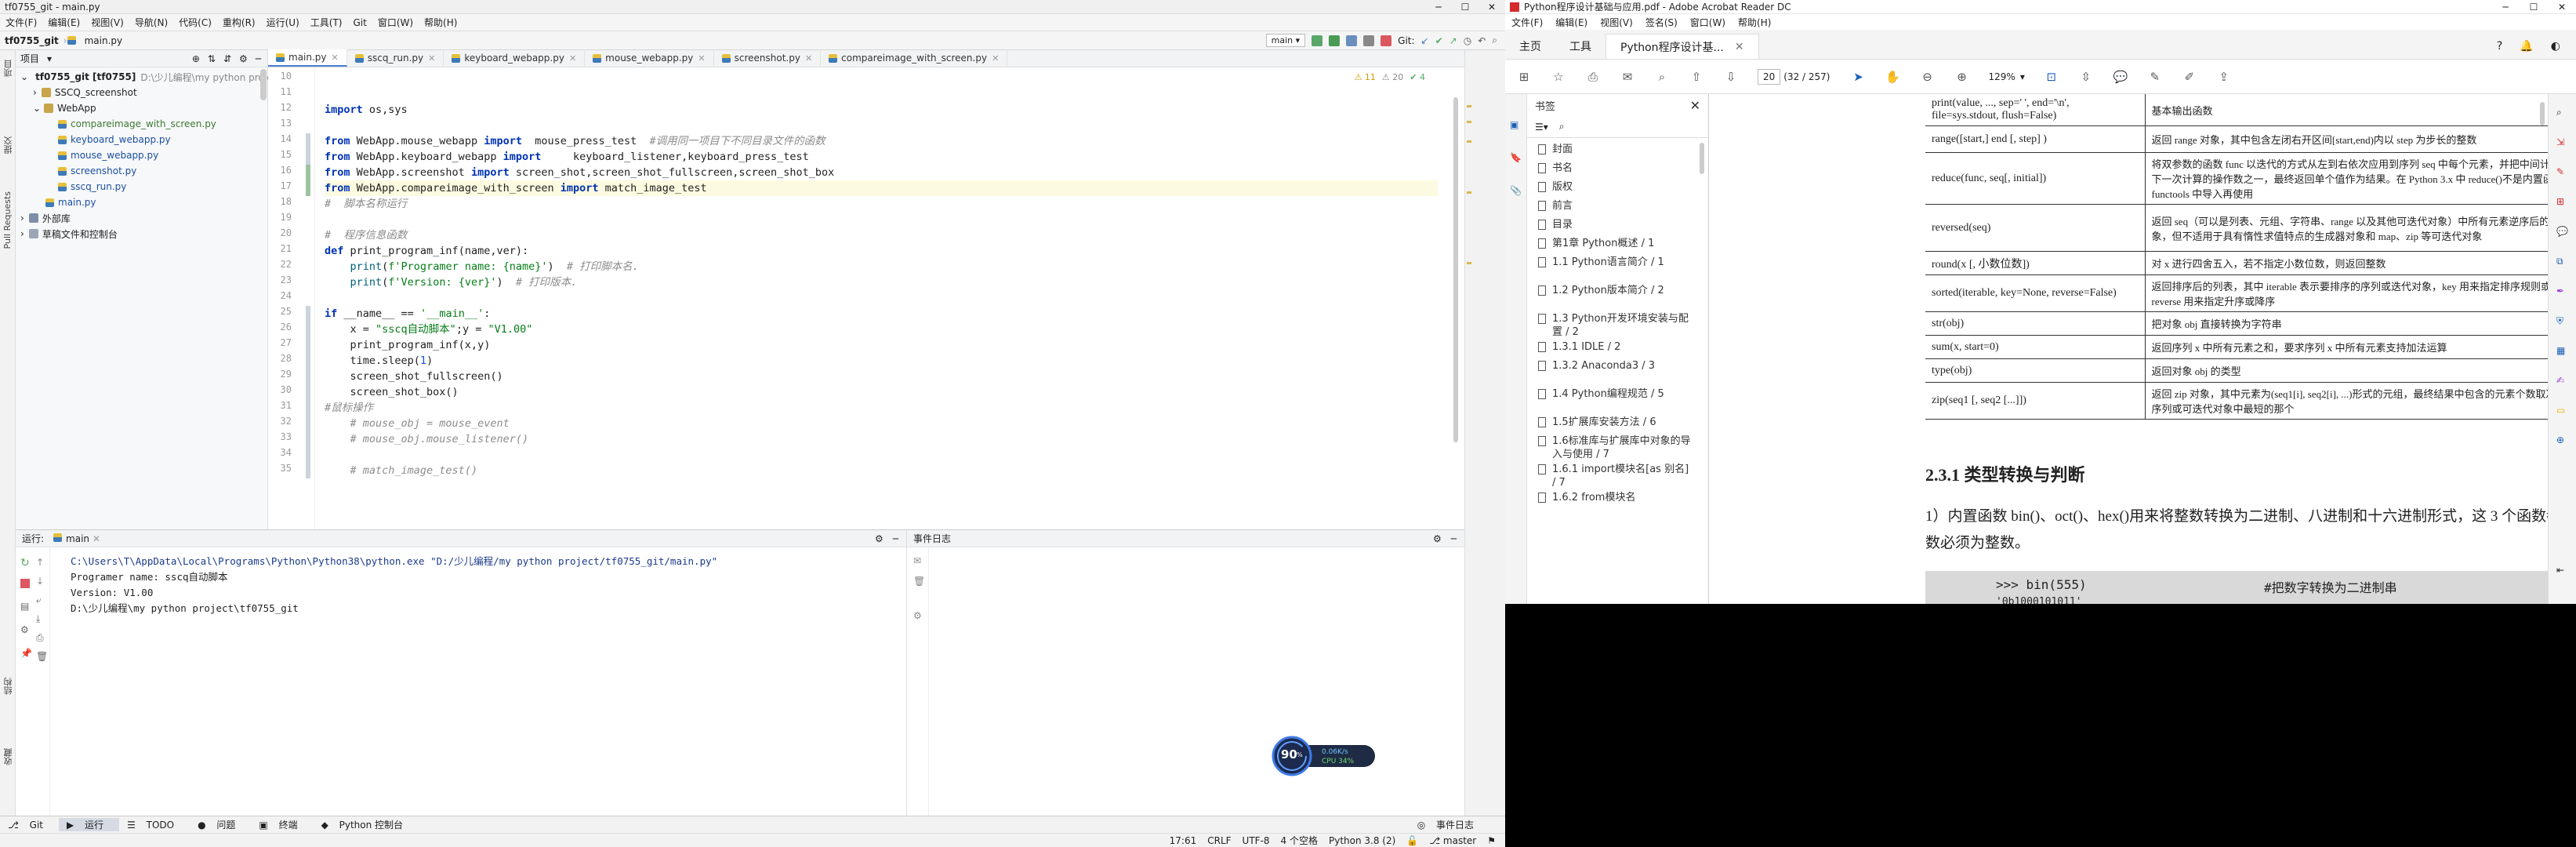 This screenshot has height=847, width=2576. Describe the element at coordinates (1369, 40) in the screenshot. I see `profile-icon` at that location.